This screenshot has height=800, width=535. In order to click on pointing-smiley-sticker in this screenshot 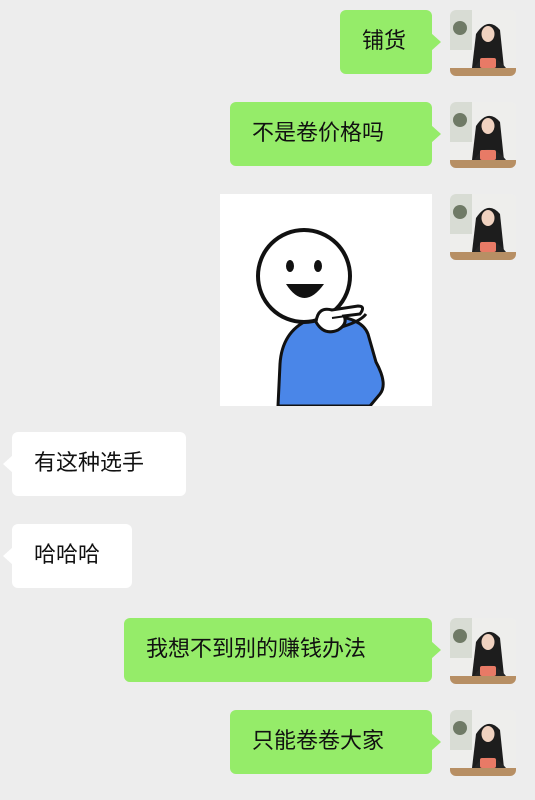, I will do `click(326, 301)`.